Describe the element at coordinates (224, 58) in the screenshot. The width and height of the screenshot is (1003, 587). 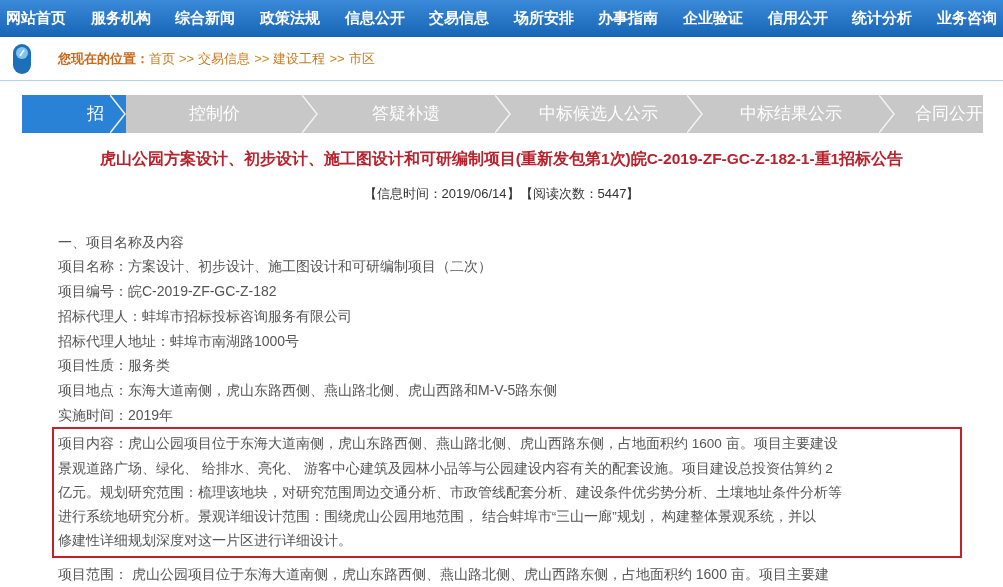
I see `breadcrumb-link: 交易信息` at that location.